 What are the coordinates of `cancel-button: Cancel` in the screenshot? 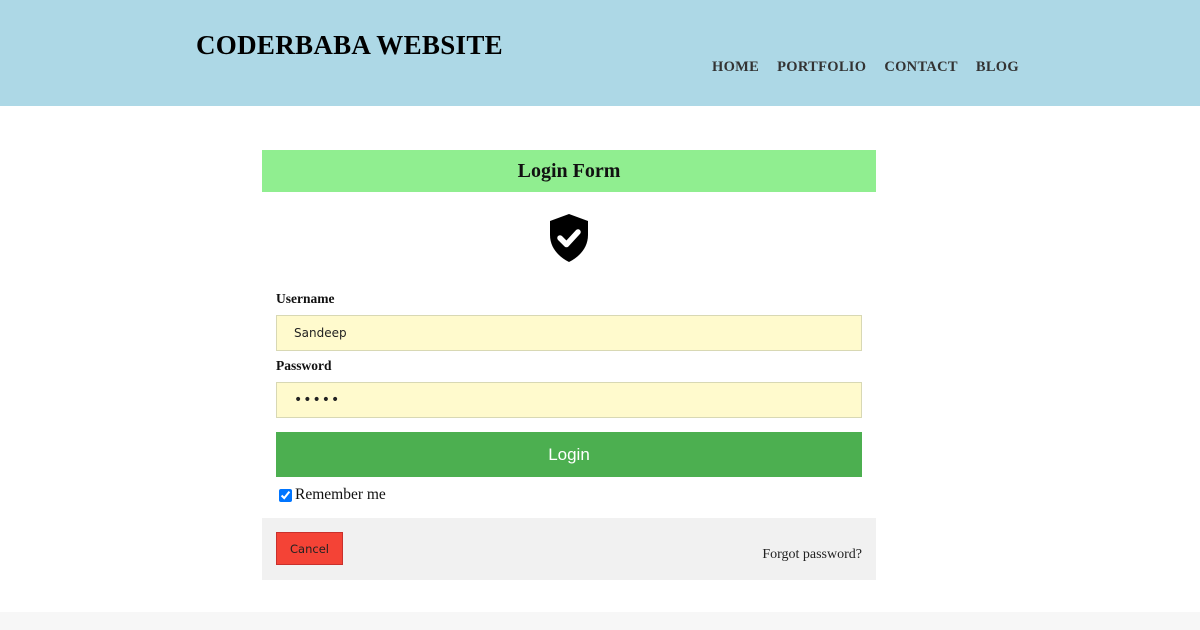 It's located at (309, 548).